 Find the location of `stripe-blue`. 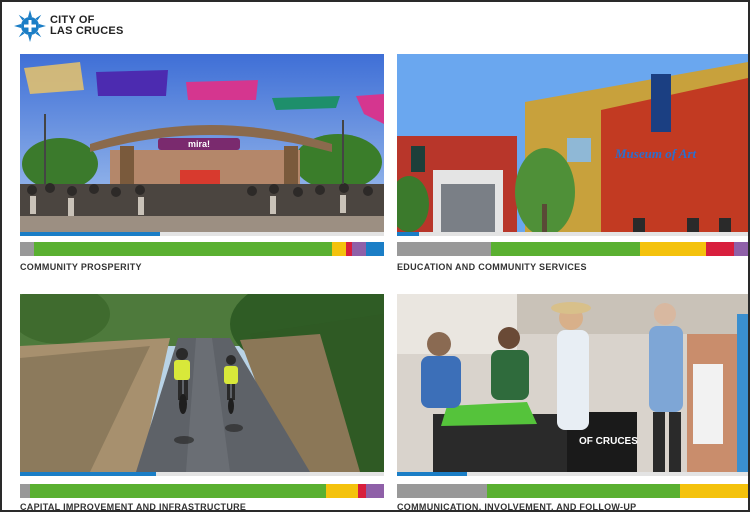

stripe-blue is located at coordinates (375, 249).